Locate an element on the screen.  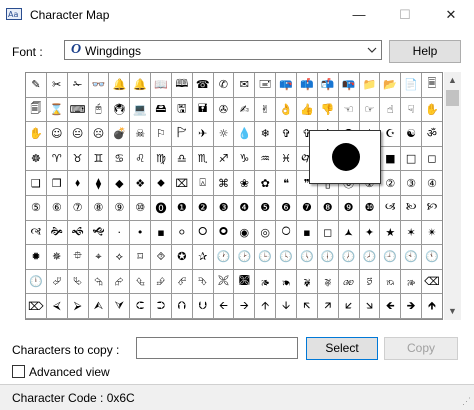
character-cell: ⓿ is located at coordinates (161, 208).